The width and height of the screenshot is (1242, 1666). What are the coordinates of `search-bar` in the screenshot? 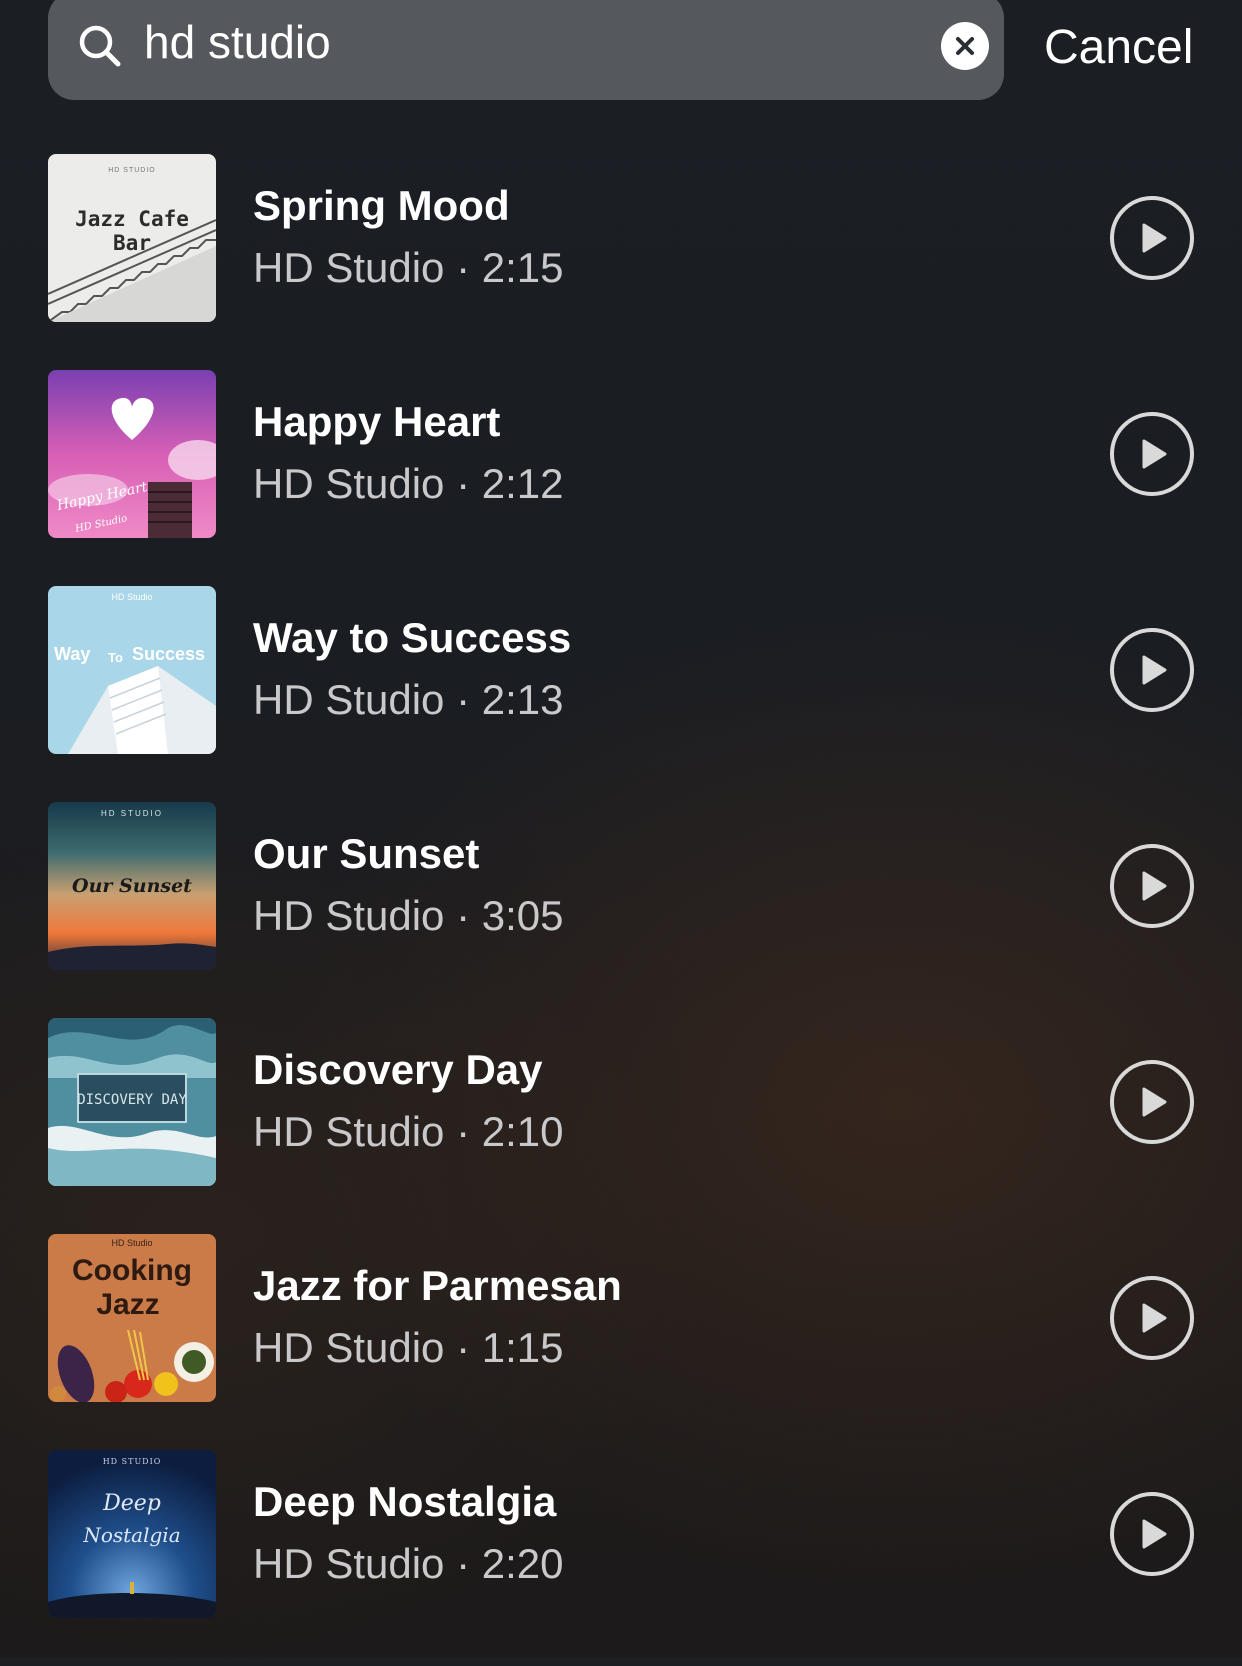 It's located at (526, 50).